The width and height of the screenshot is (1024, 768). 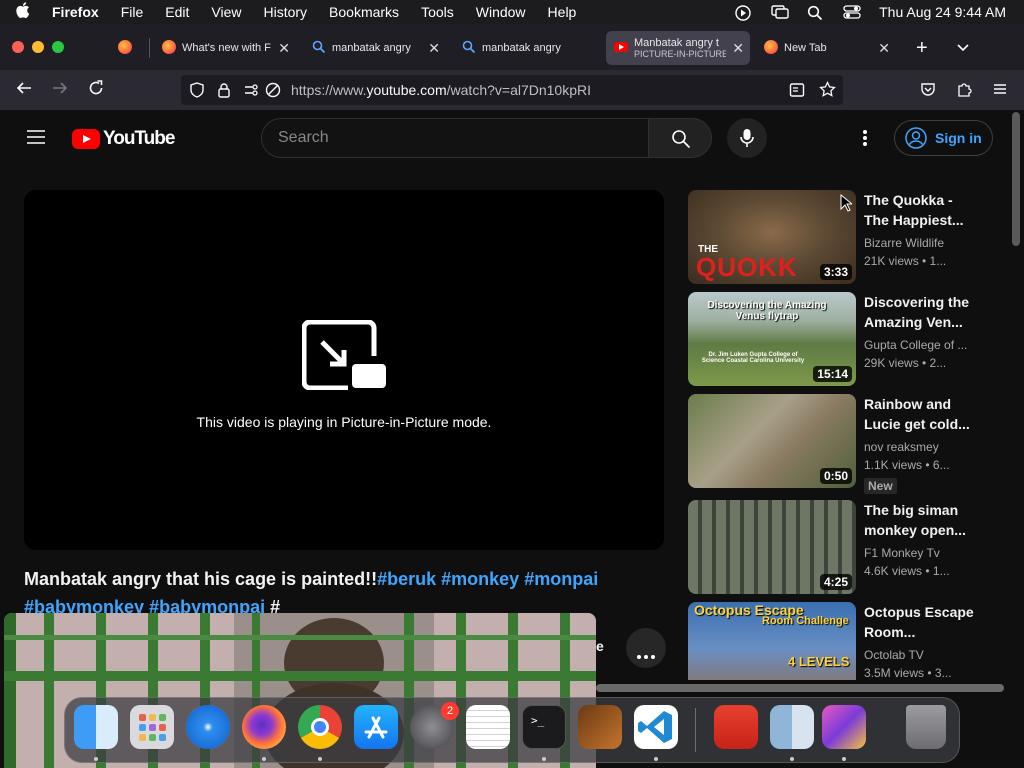 What do you see at coordinates (406, 579) in the screenshot?
I see `hashtag-link: #beruk` at bounding box center [406, 579].